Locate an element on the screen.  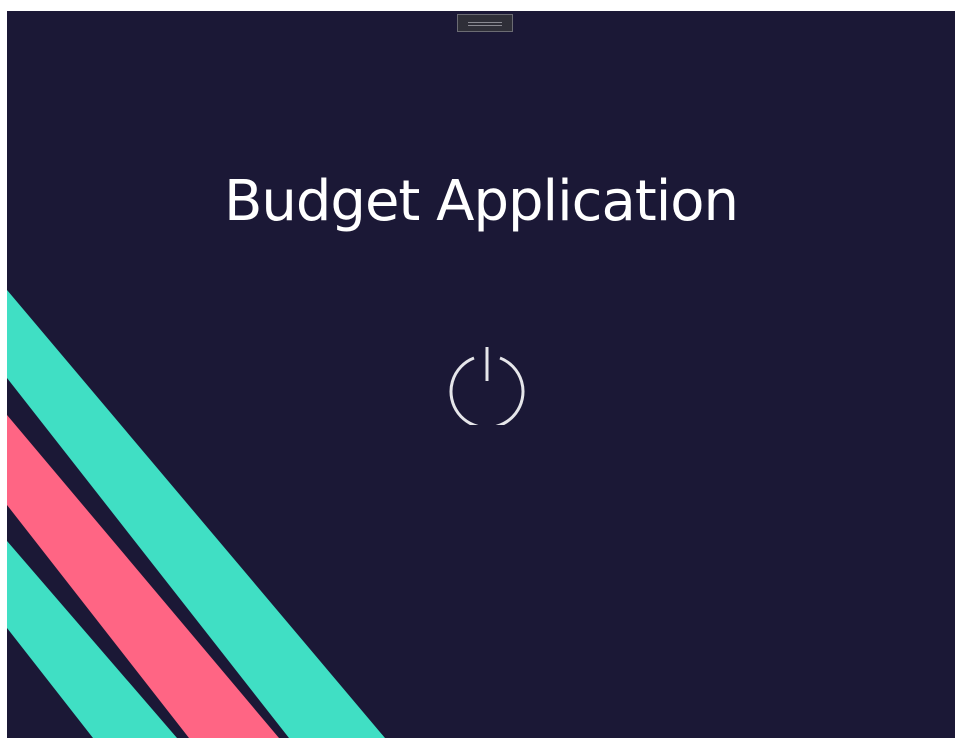
power-button is located at coordinates (487, 383).